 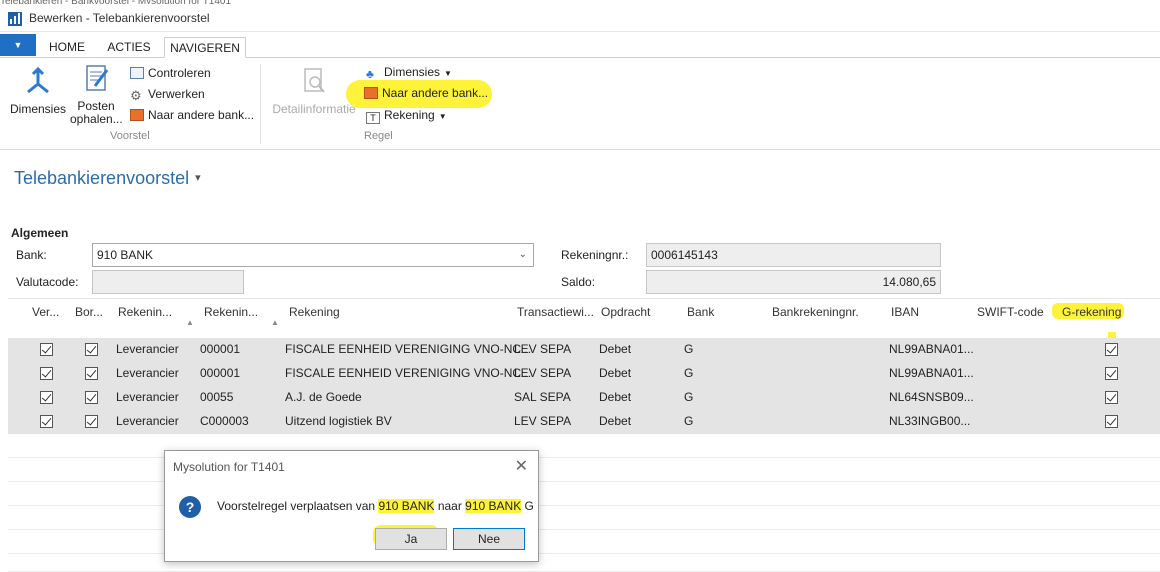 I want to click on saldo-field: 14.080,65, so click(x=793, y=282).